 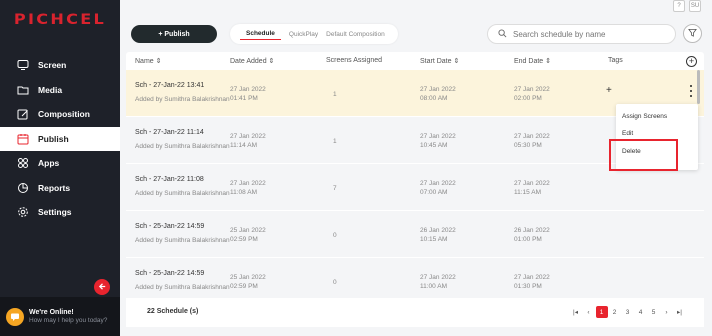 What do you see at coordinates (68, 320) in the screenshot?
I see `chat-subtitle: How may I help you today?` at bounding box center [68, 320].